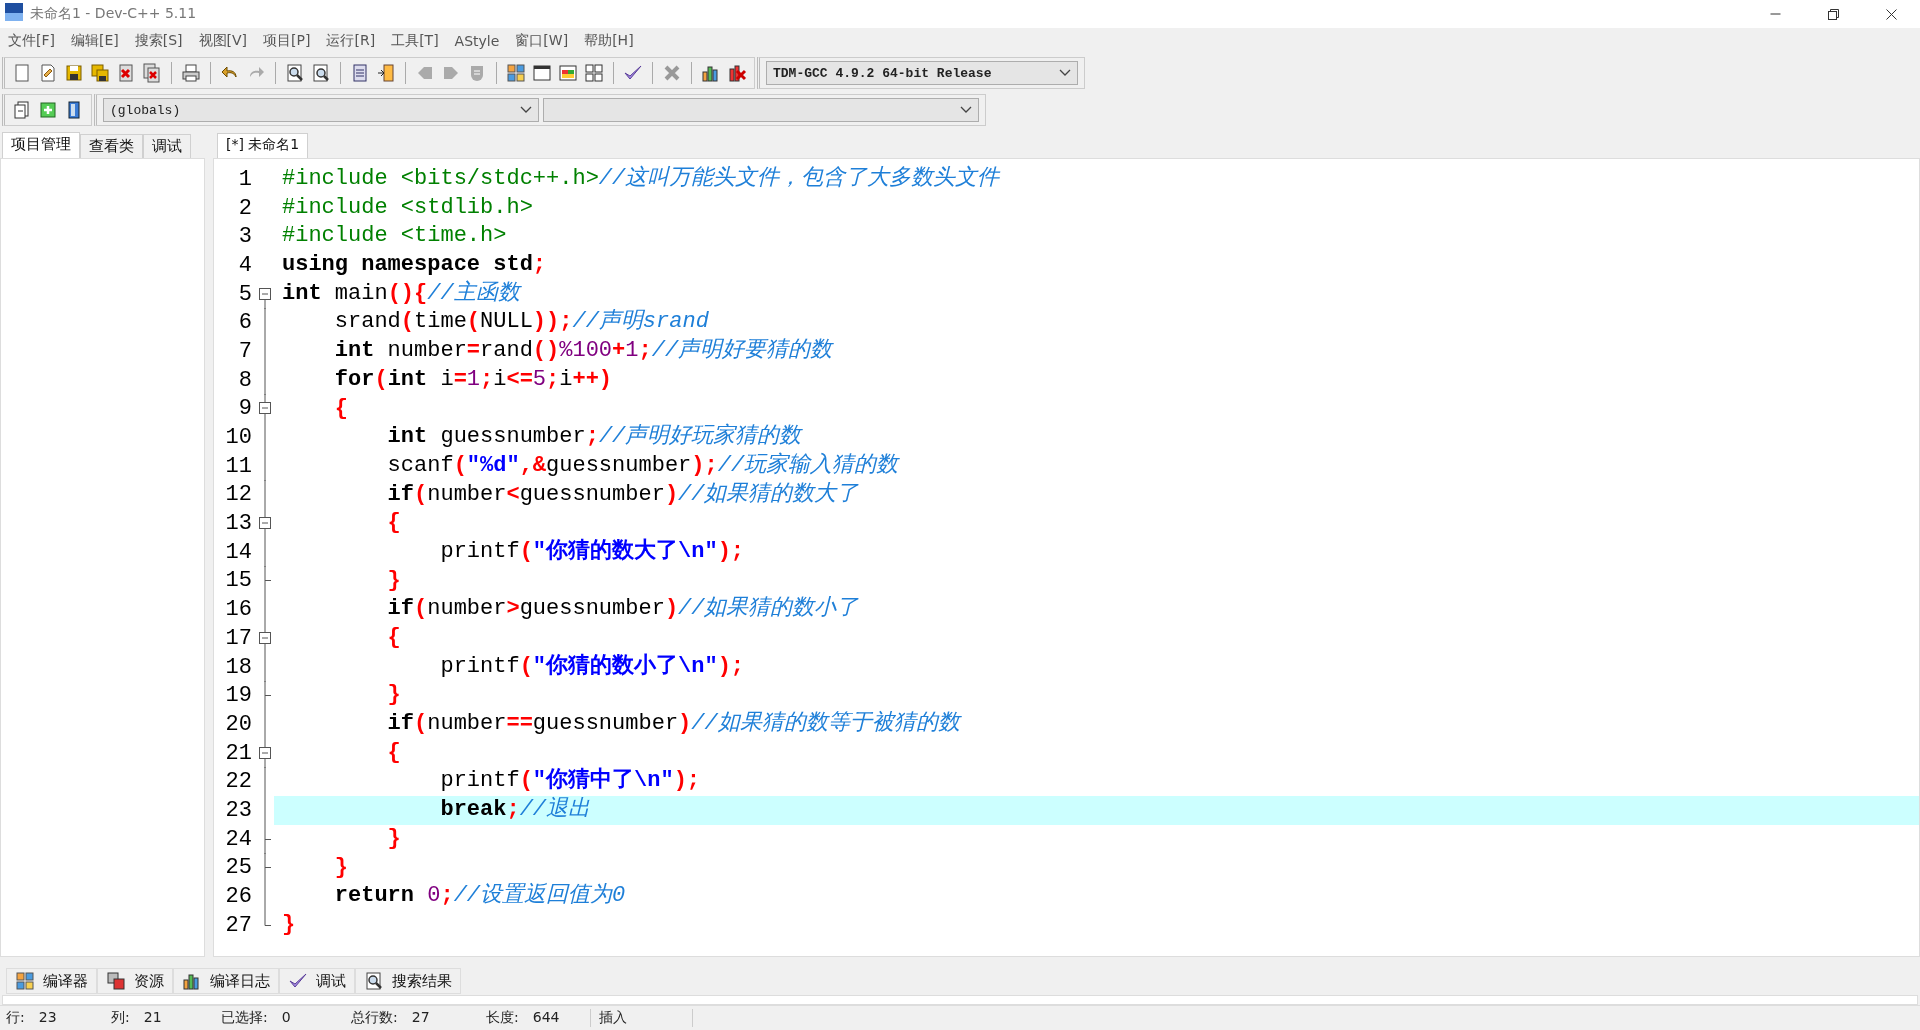  Describe the element at coordinates (191, 73) in the screenshot. I see `printer-icon` at that location.